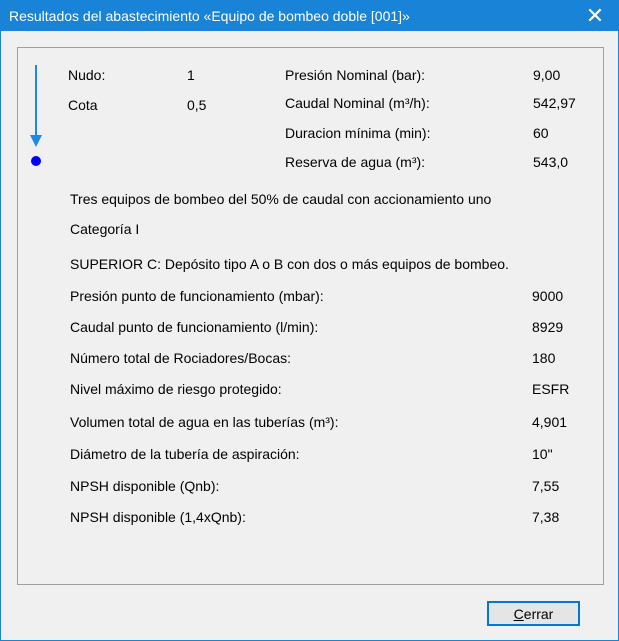 The height and width of the screenshot is (641, 619). What do you see at coordinates (180, 358) in the screenshot?
I see `result-label: Número total de Rociadores/Bocas:` at bounding box center [180, 358].